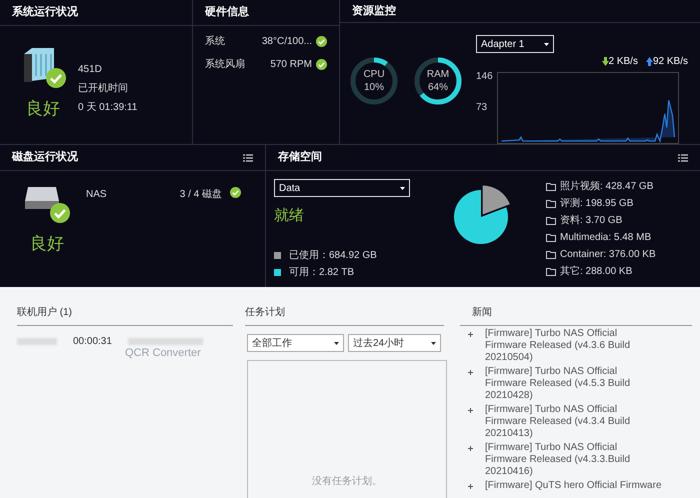  Describe the element at coordinates (103, 89) in the screenshot. I see `uptime-label: 已开机时间` at that location.